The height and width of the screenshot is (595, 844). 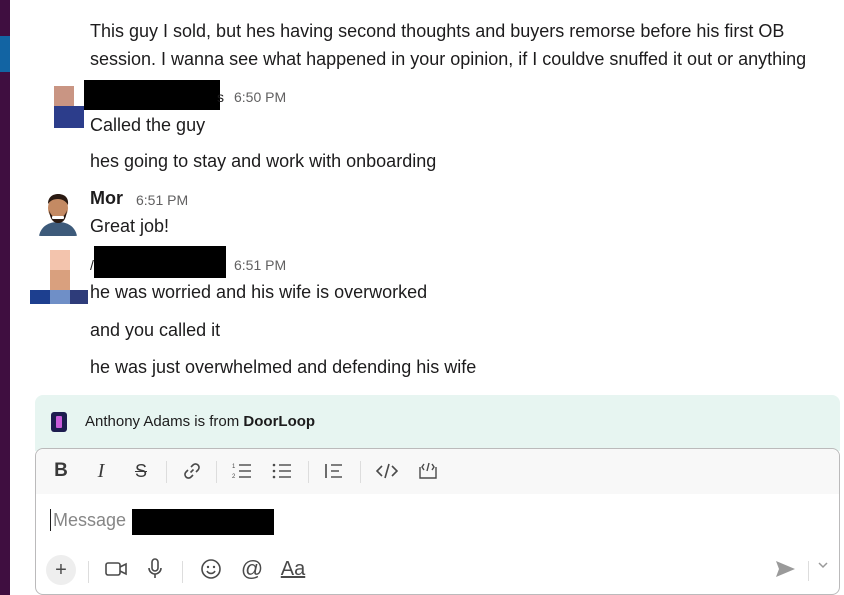 What do you see at coordinates (106, 198) in the screenshot?
I see `sender-name: Mor` at bounding box center [106, 198].